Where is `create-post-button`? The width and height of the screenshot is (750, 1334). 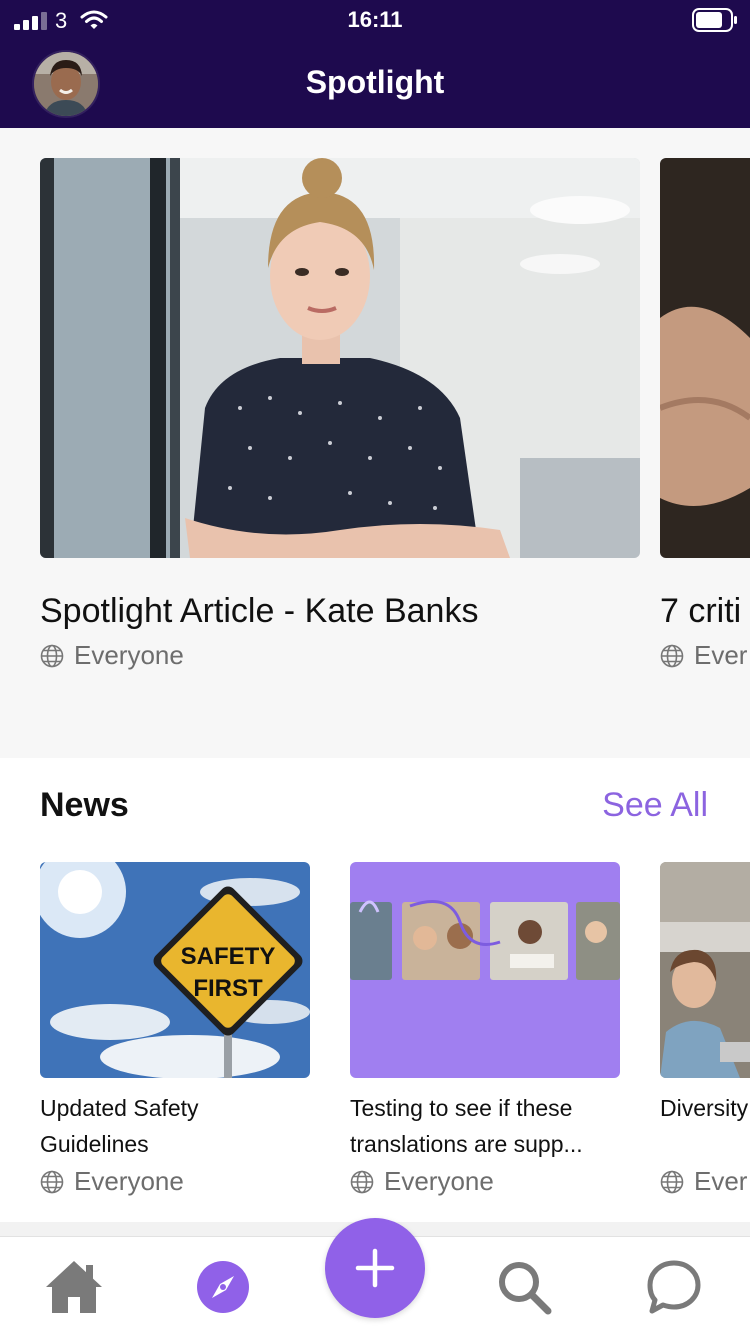 create-post-button is located at coordinates (375, 1268).